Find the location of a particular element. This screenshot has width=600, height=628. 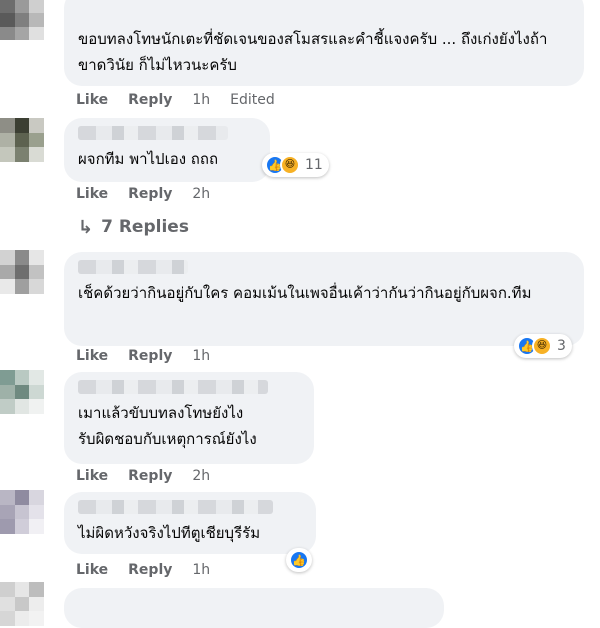

replies-count-label: 7 Replies is located at coordinates (145, 227).